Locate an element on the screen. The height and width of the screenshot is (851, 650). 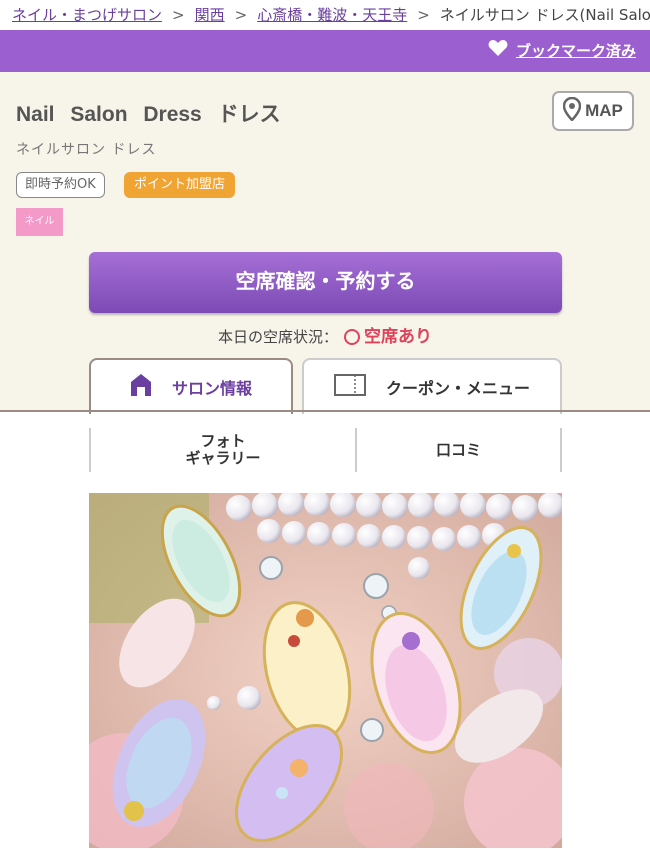
tab-salon-info: サロン情報 is located at coordinates (191, 386).